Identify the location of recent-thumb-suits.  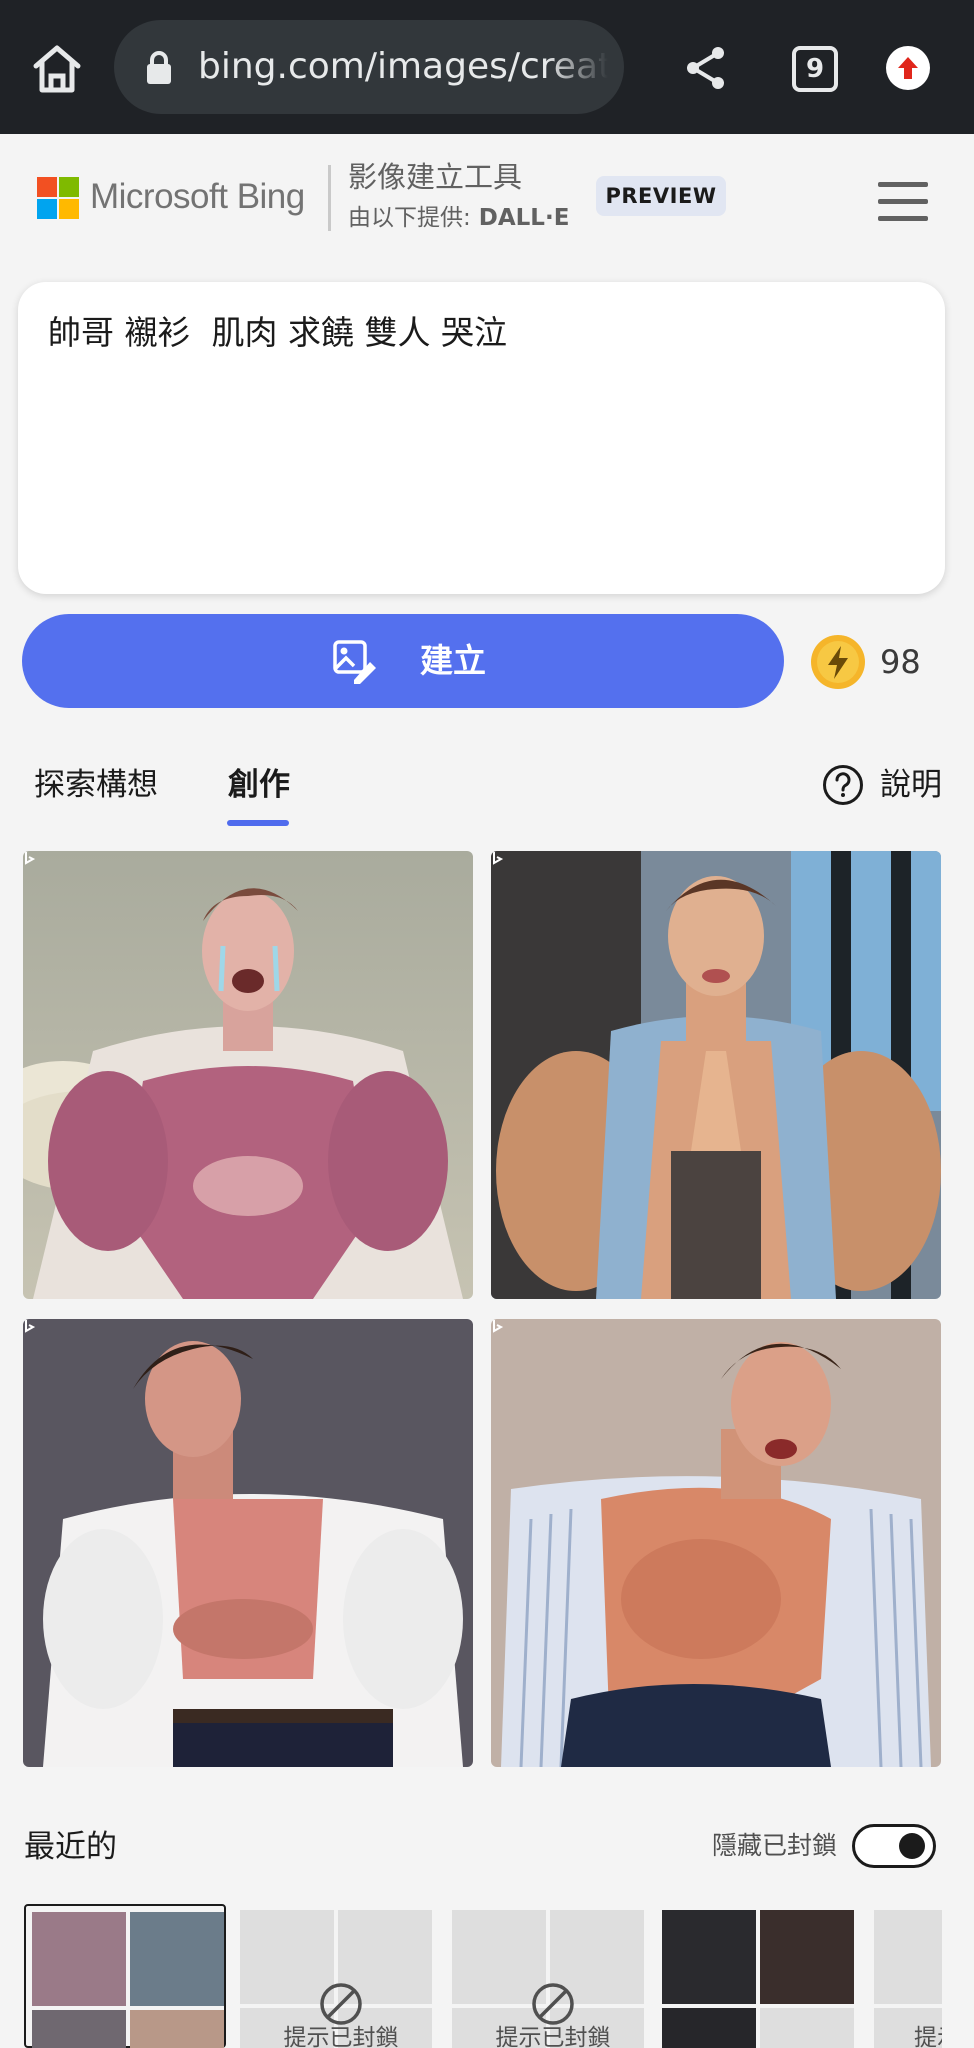
(763, 1976).